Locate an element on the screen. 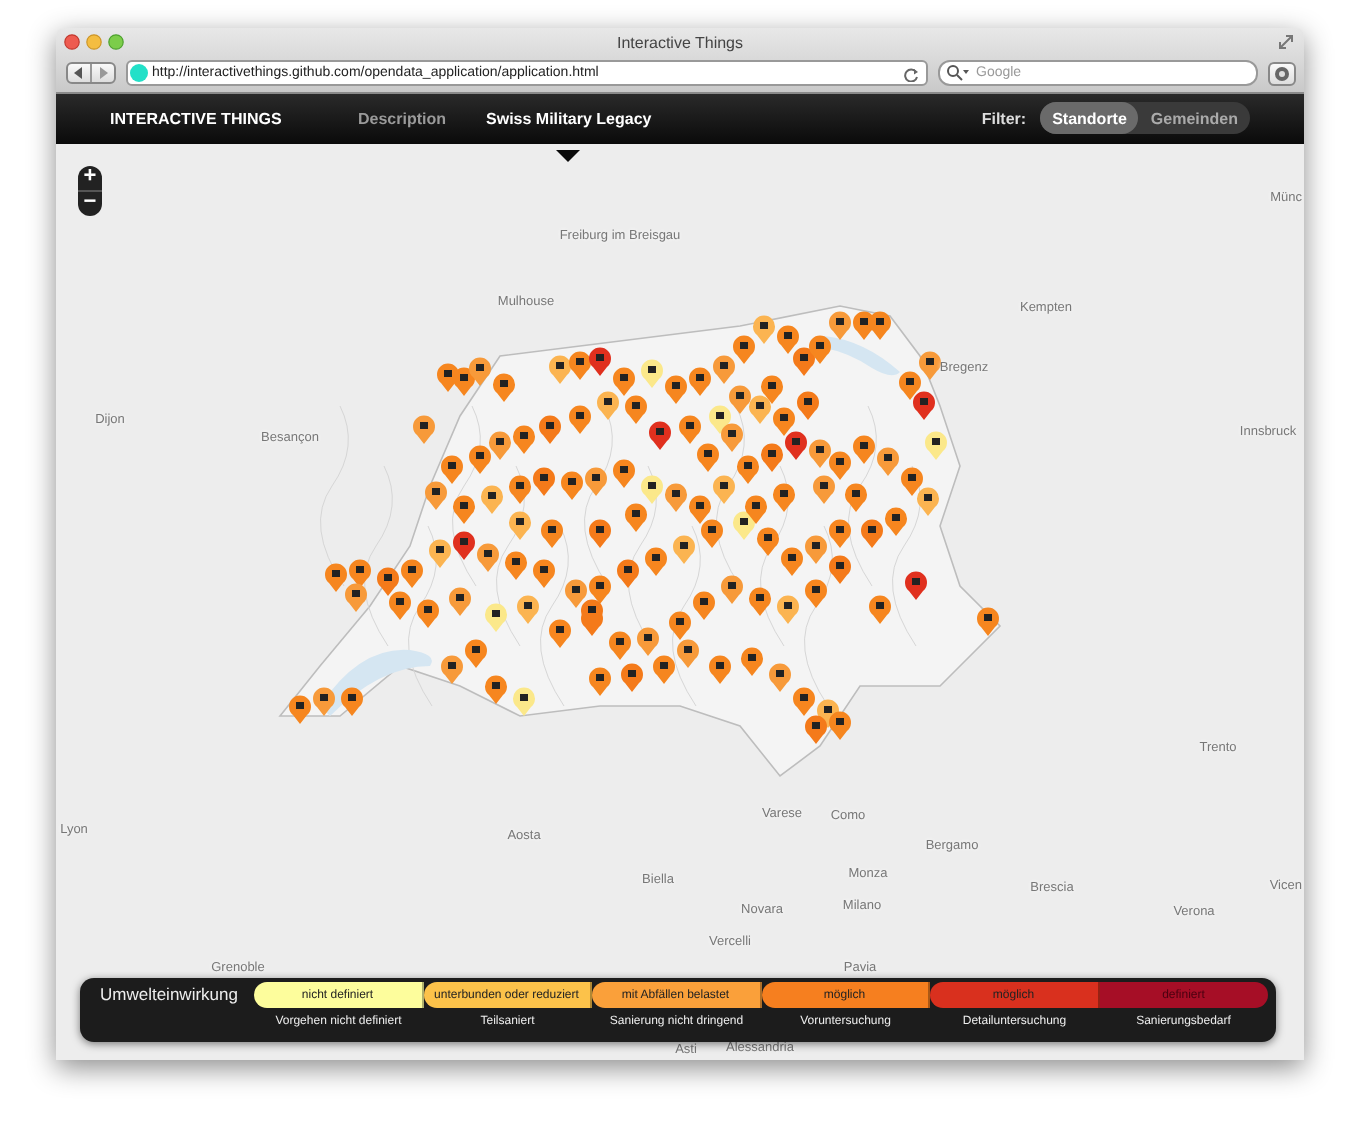 The image size is (1360, 1140). zoom-out-button: − is located at coordinates (90, 202).